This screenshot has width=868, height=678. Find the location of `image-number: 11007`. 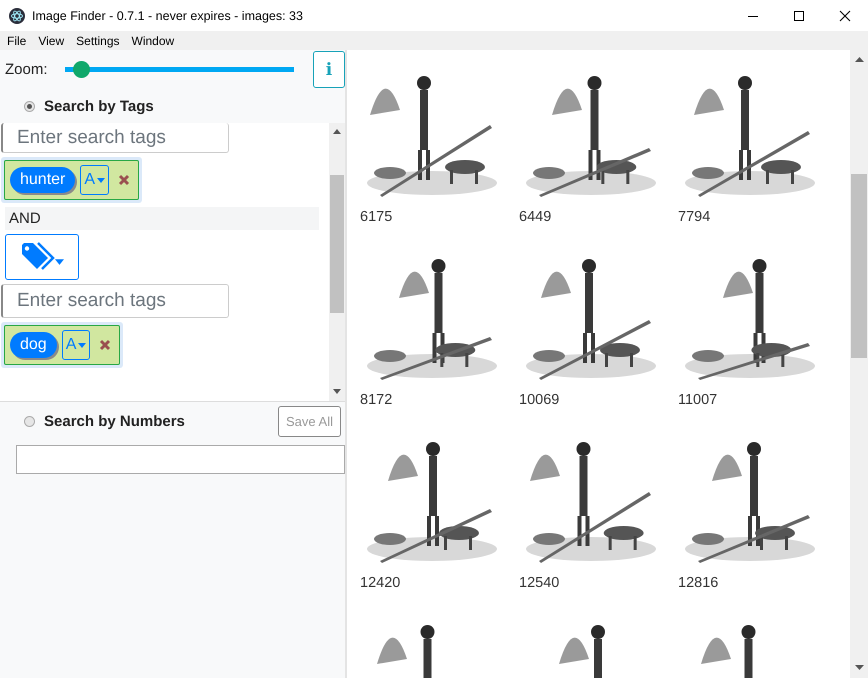

image-number: 11007 is located at coordinates (698, 400).